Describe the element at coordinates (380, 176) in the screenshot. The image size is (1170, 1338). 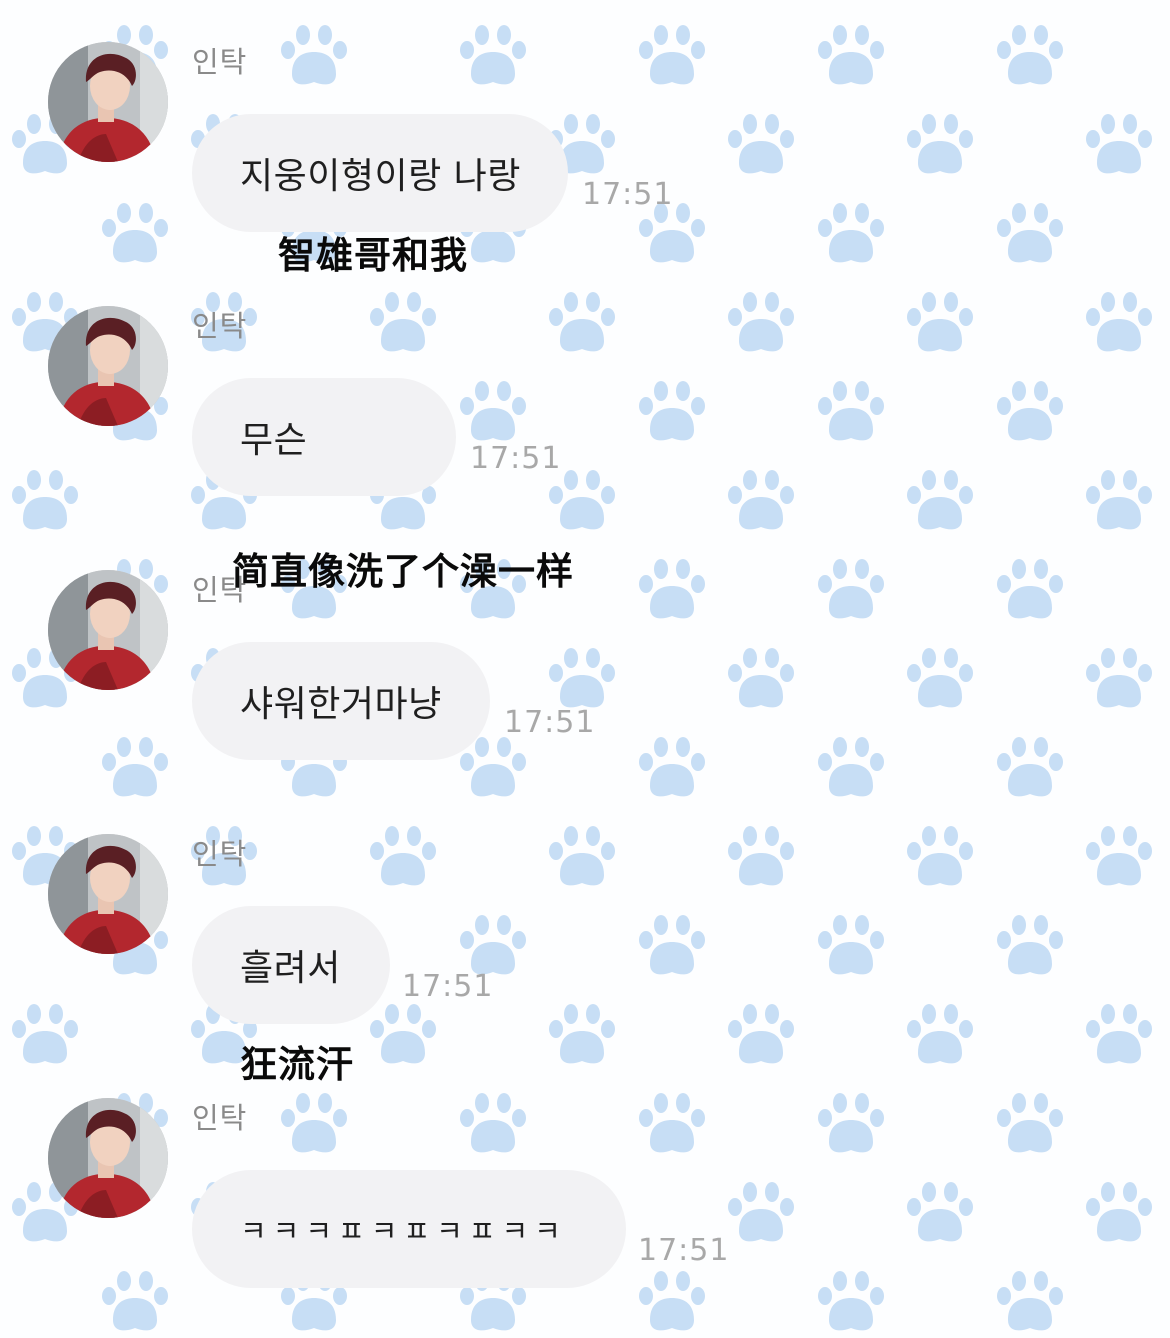
I see `message-text: 지웅이형이랑 나랑` at that location.